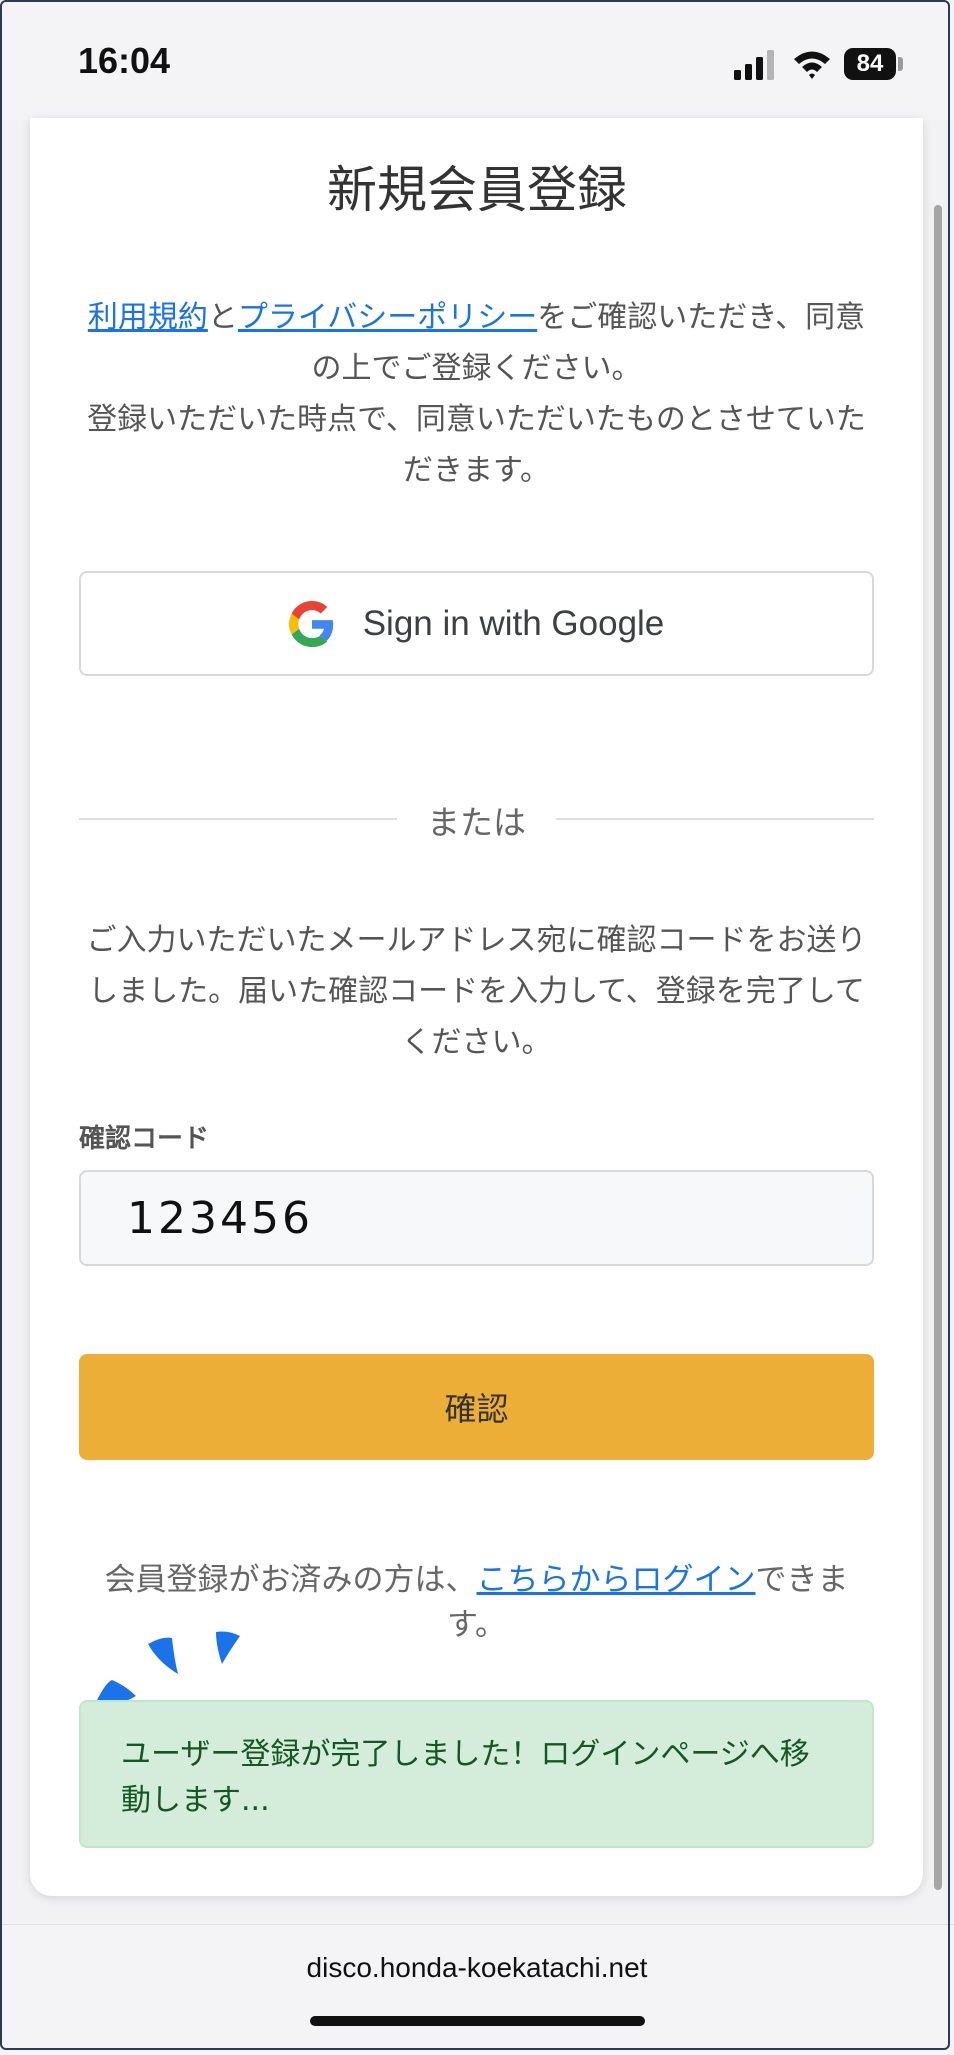  What do you see at coordinates (238, 819) in the screenshot?
I see `divider-left` at bounding box center [238, 819].